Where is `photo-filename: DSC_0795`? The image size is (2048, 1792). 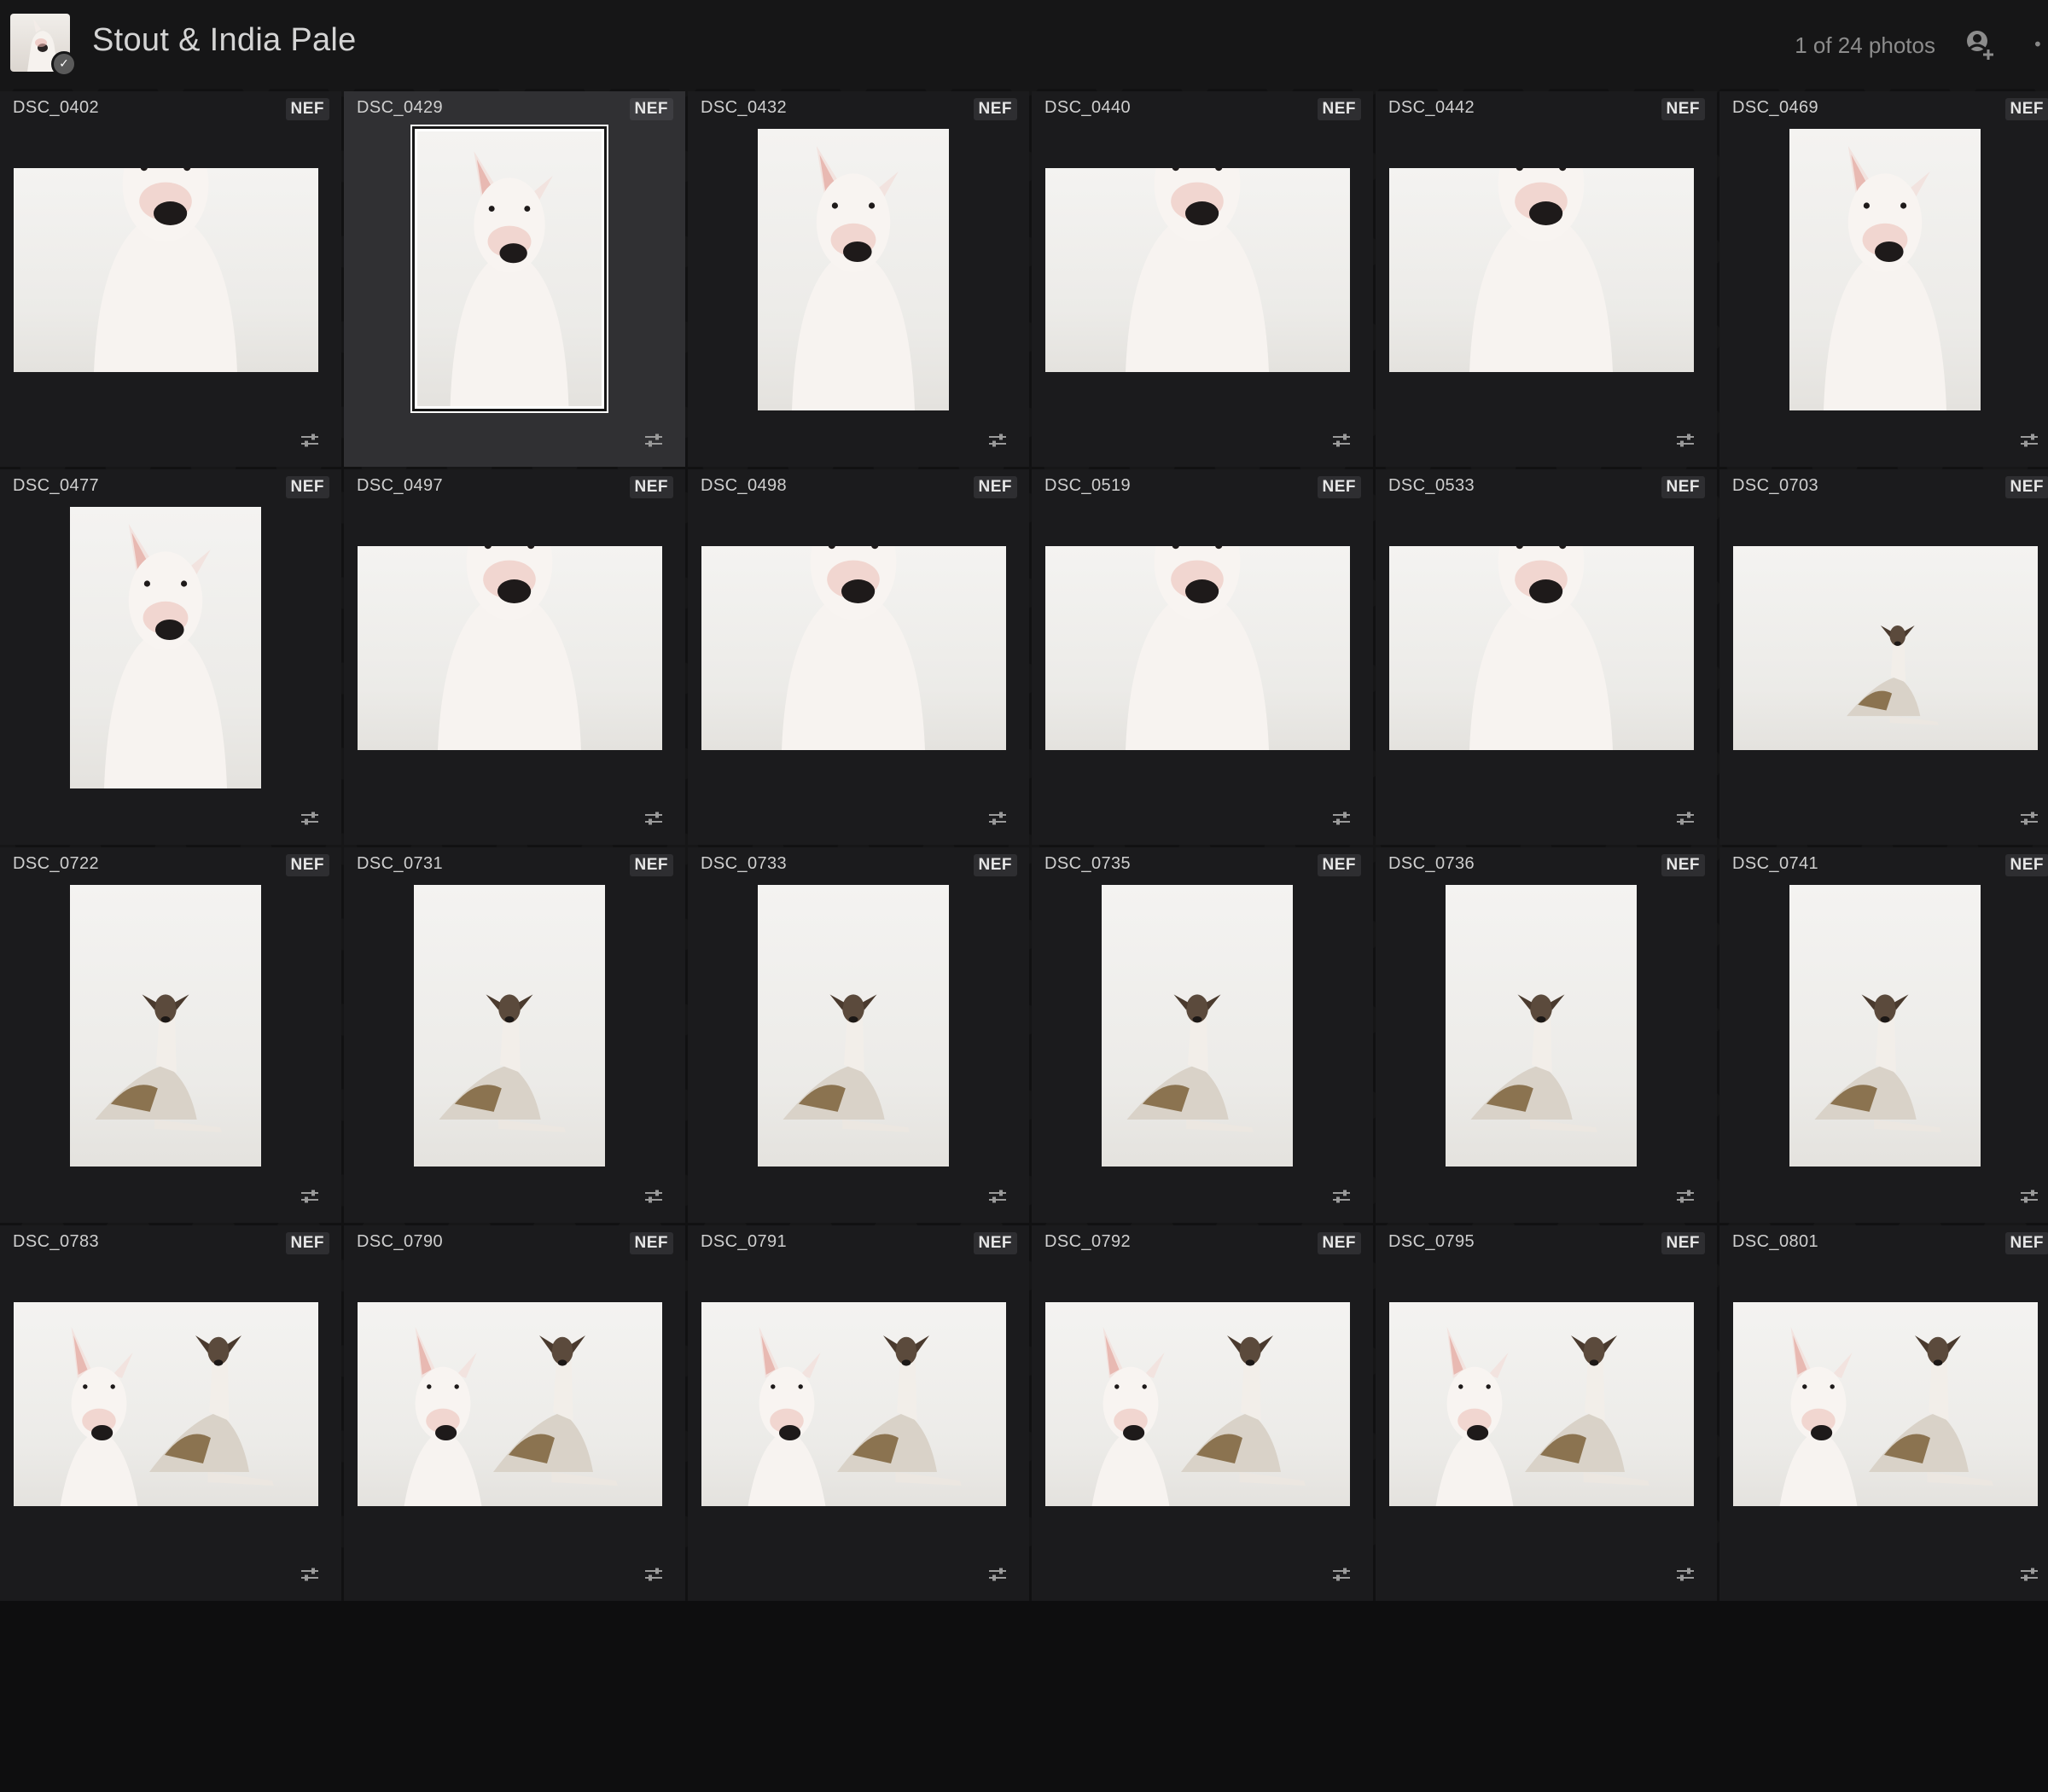 photo-filename: DSC_0795 is located at coordinates (1431, 1241).